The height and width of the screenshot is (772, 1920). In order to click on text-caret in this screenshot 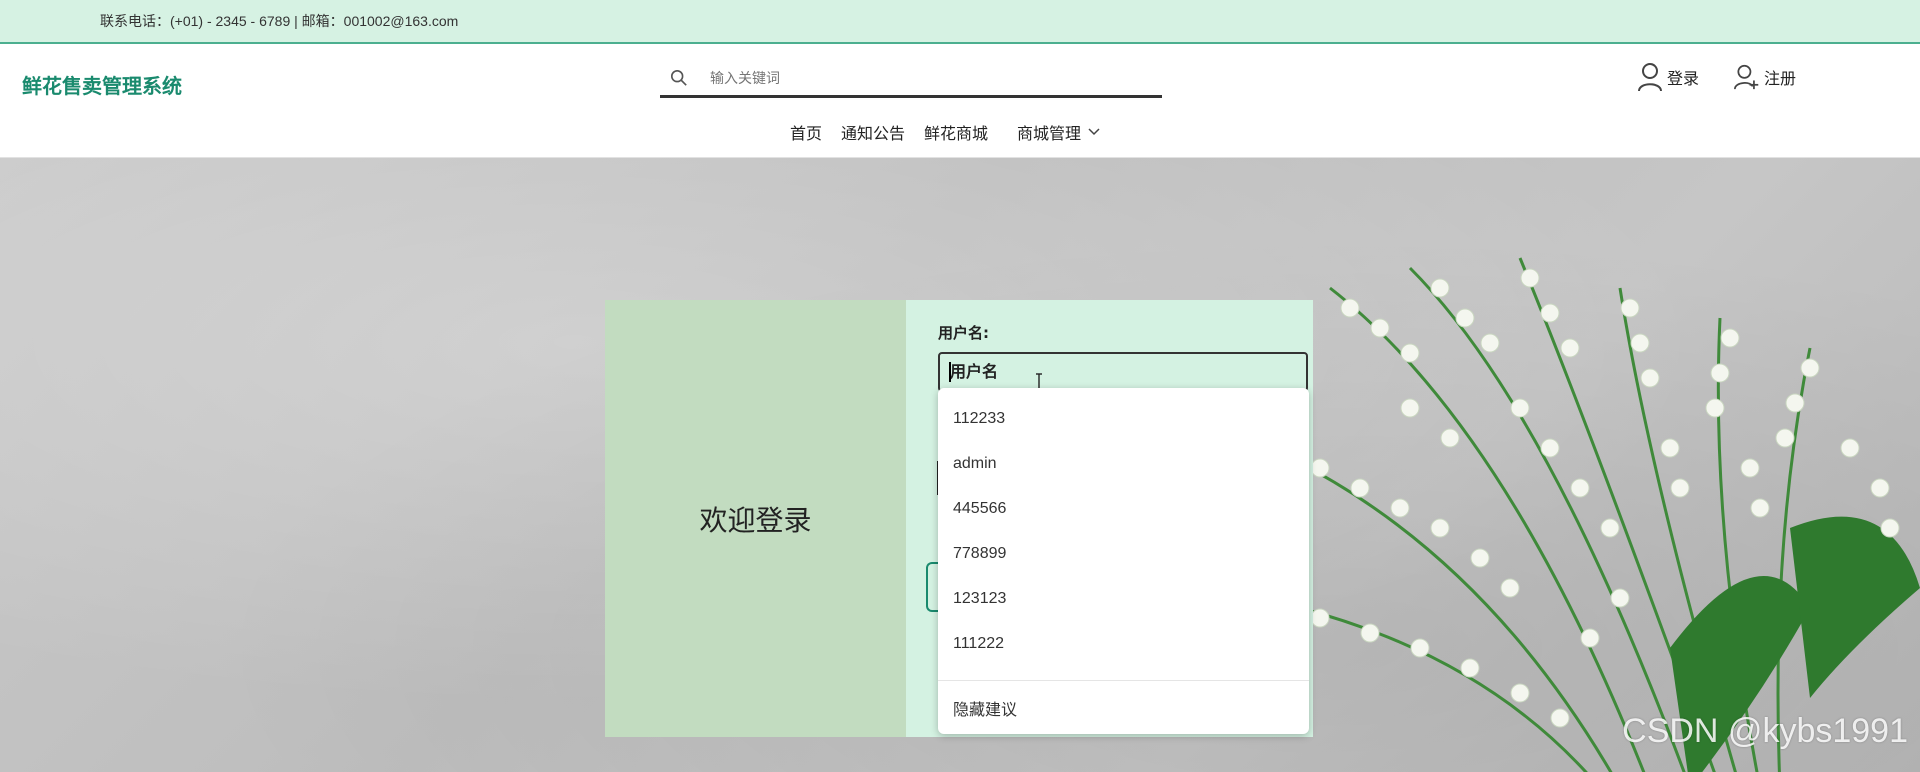, I will do `click(950, 372)`.